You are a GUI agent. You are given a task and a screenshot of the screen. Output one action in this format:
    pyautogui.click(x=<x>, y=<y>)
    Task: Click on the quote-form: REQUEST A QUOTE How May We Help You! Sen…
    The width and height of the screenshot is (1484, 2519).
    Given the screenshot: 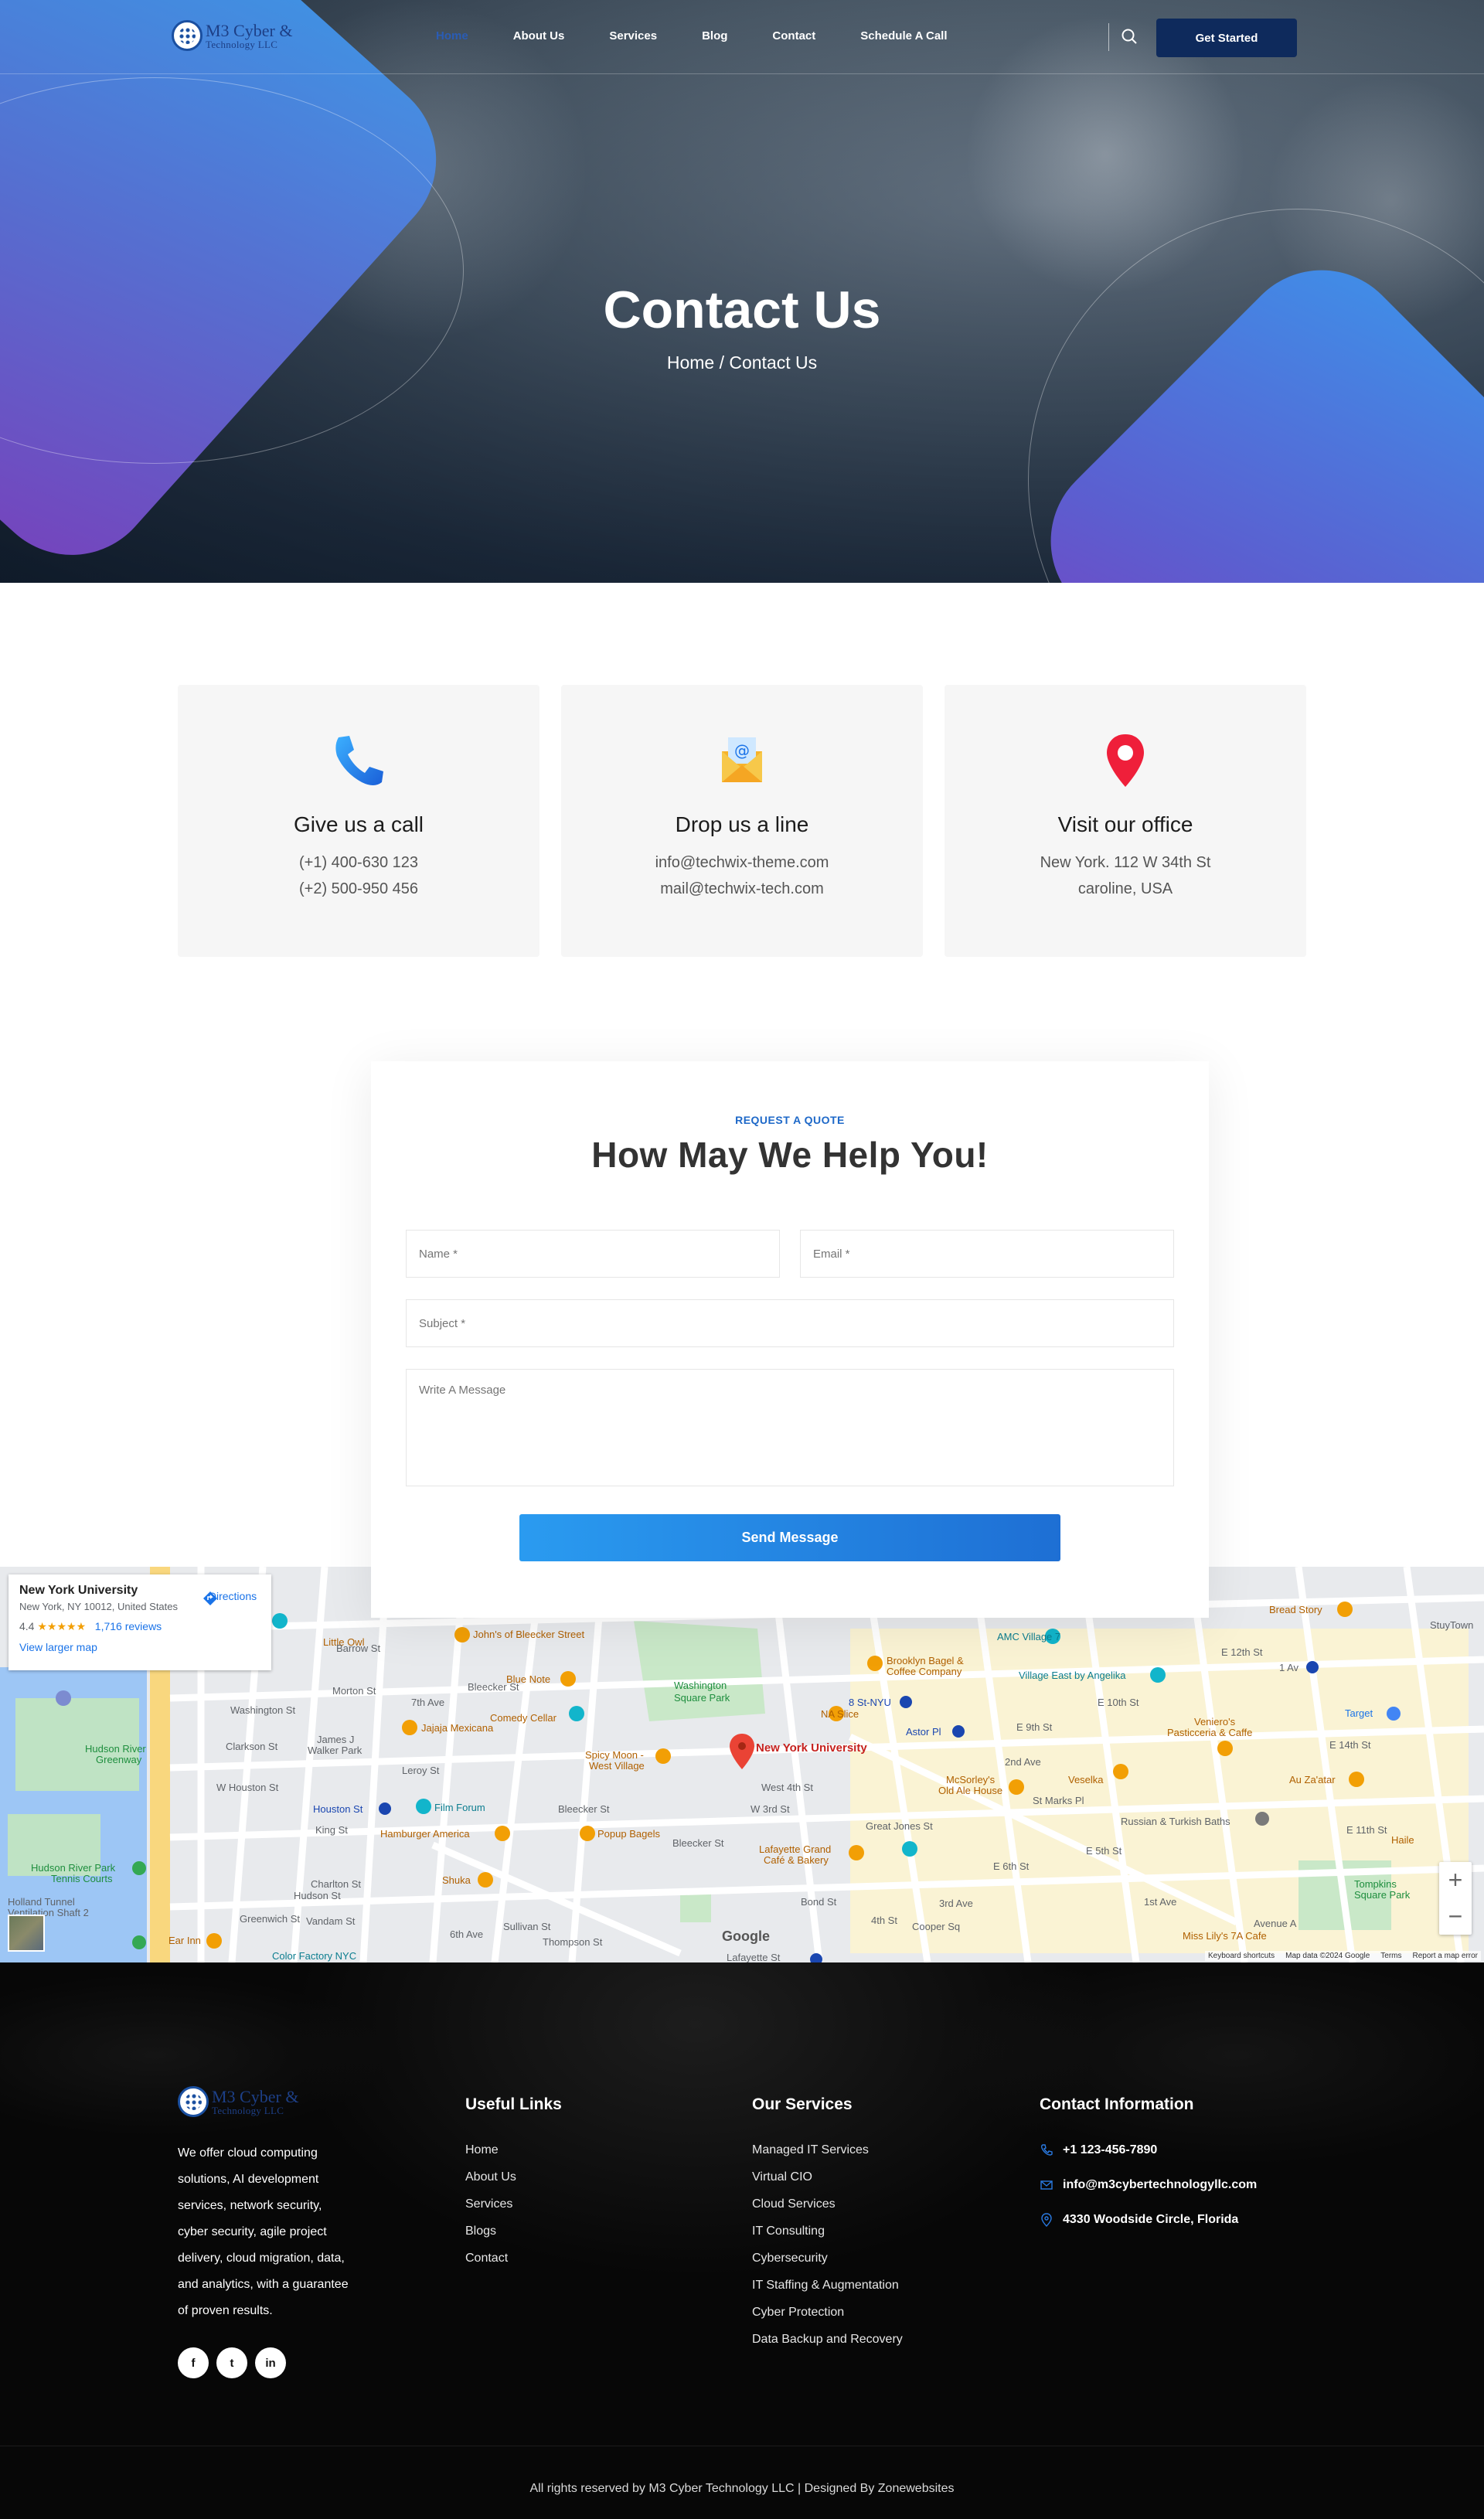 What is the action you would take?
    pyautogui.click(x=790, y=1339)
    